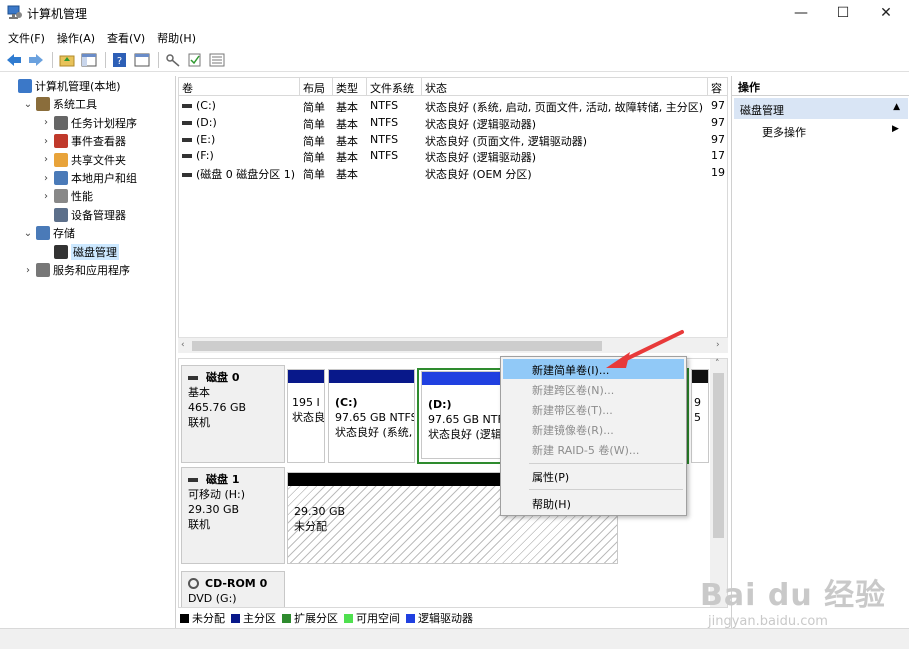 This screenshot has width=909, height=649. What do you see at coordinates (700, 416) in the screenshot?
I see `disk-0-partition-small: 95` at bounding box center [700, 416].